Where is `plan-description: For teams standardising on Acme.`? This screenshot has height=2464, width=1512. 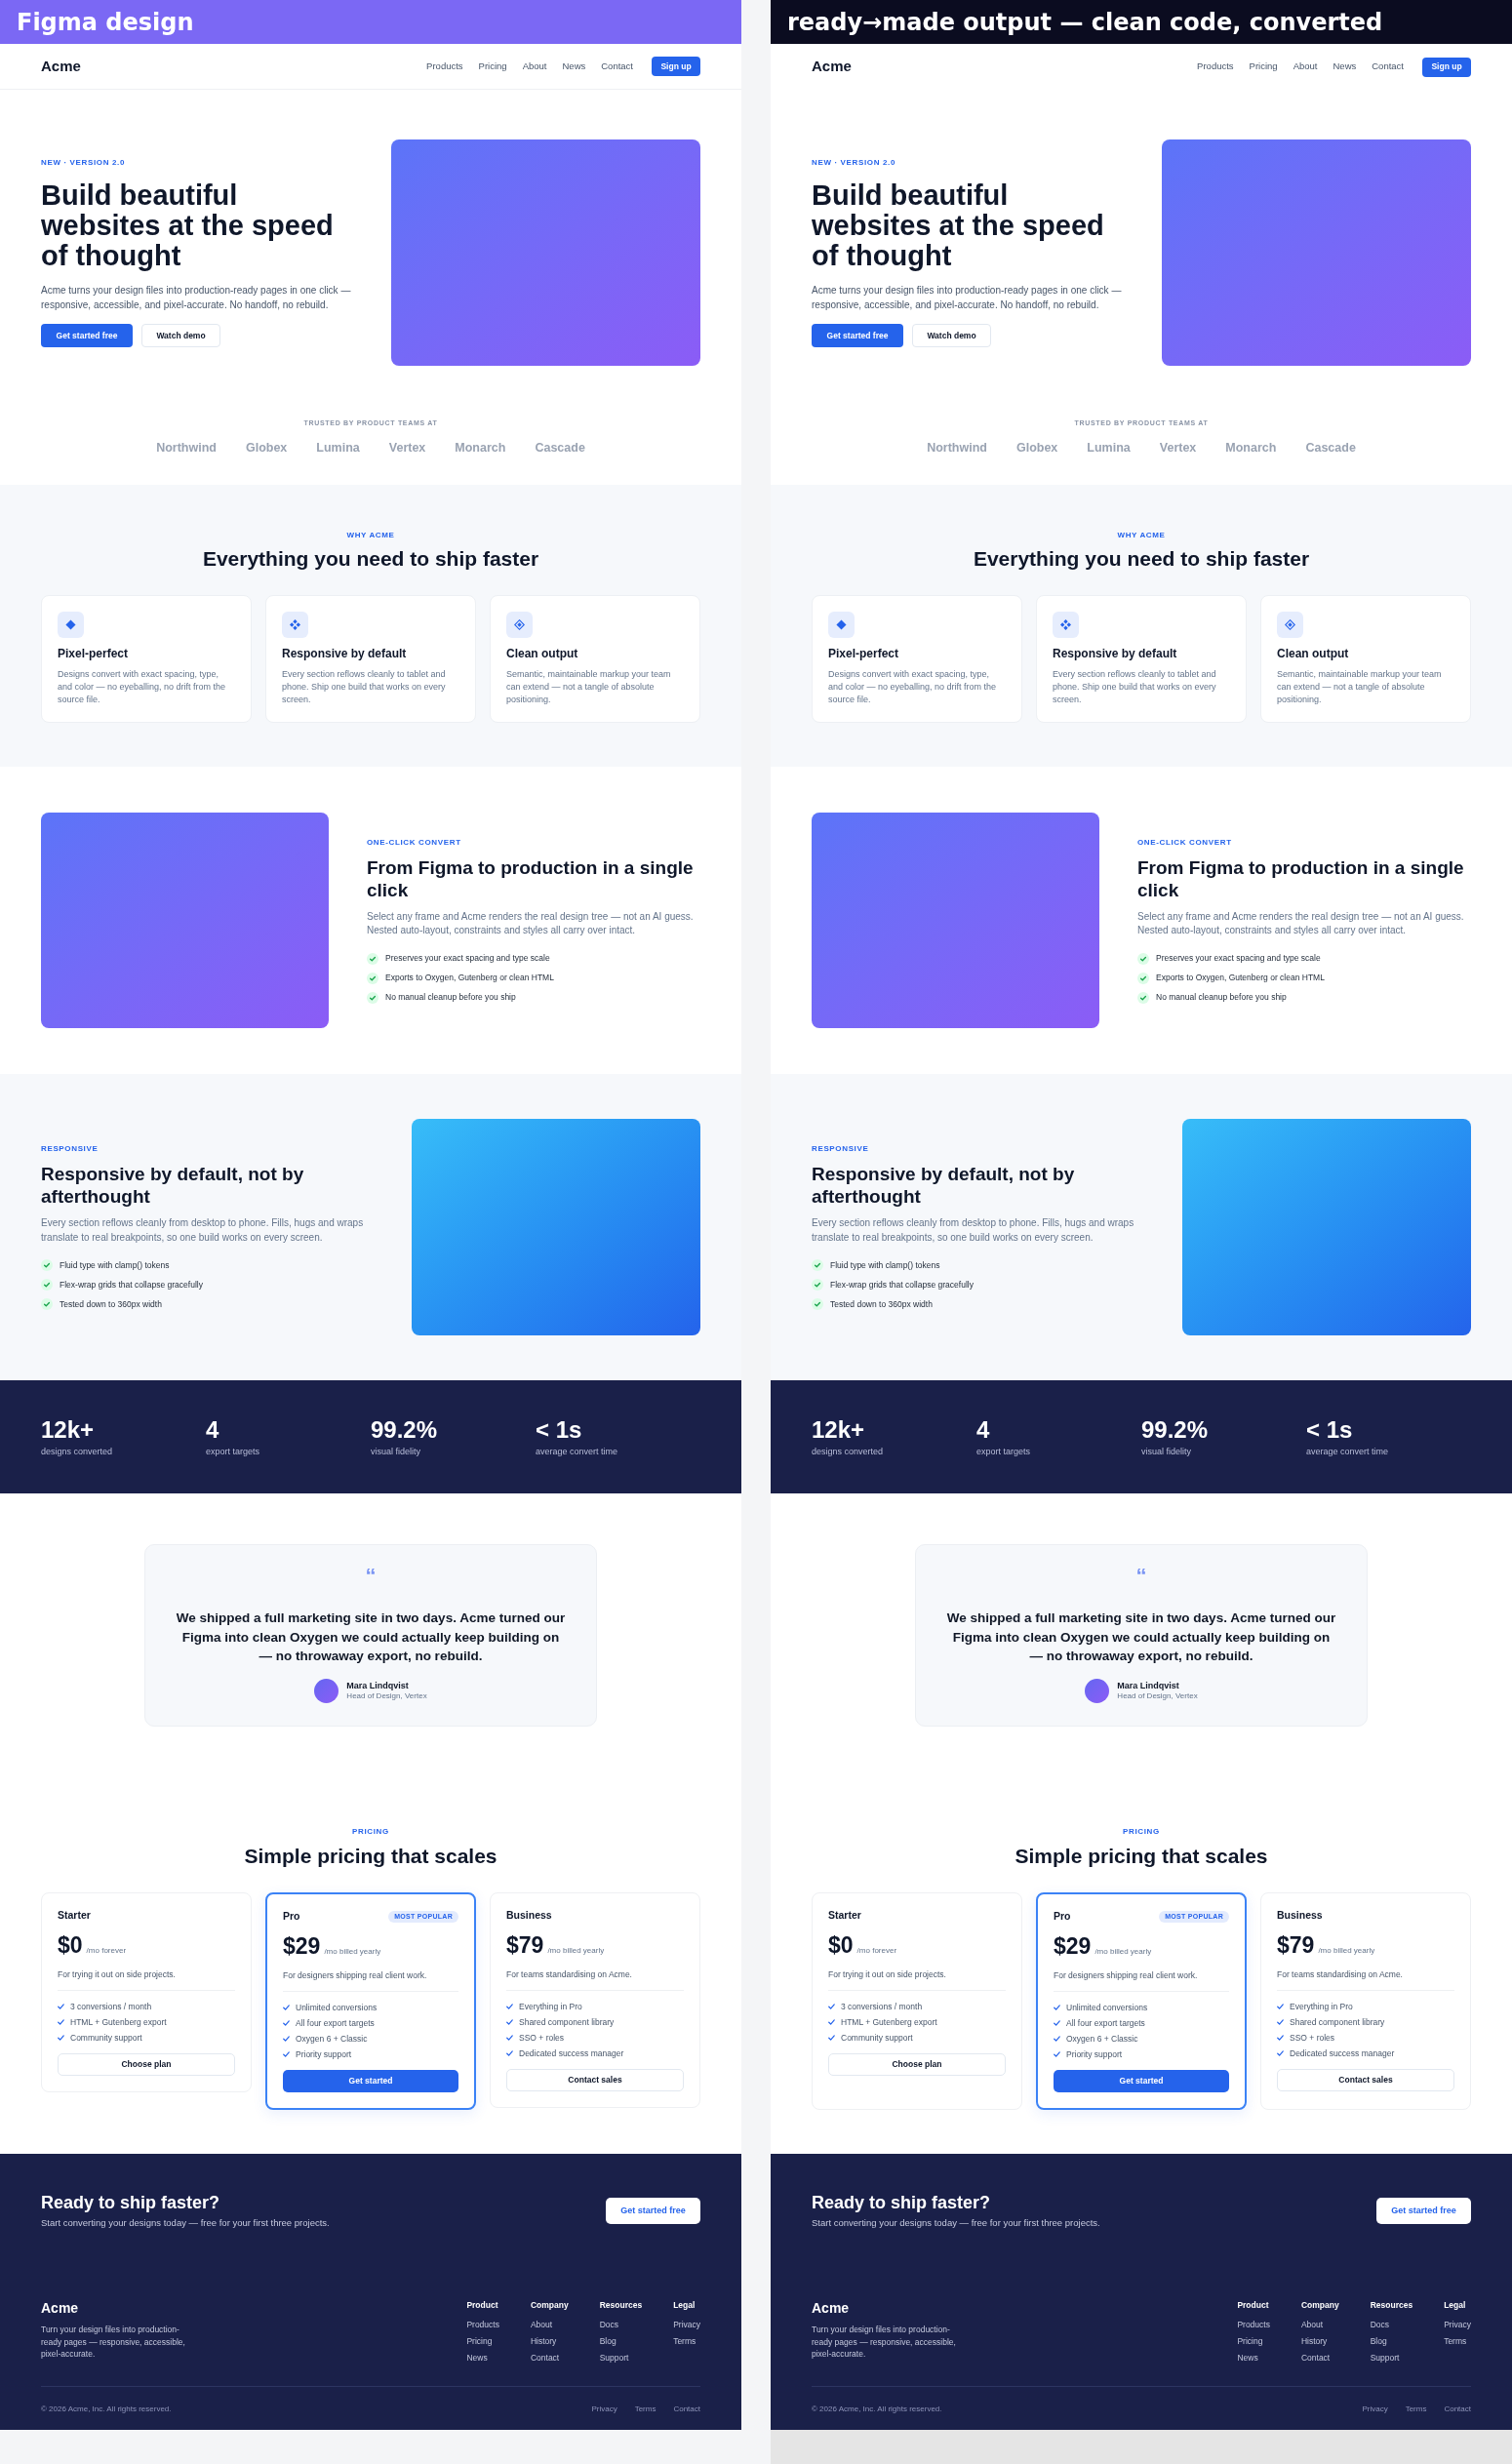 plan-description: For teams standardising on Acme. is located at coordinates (1340, 1974).